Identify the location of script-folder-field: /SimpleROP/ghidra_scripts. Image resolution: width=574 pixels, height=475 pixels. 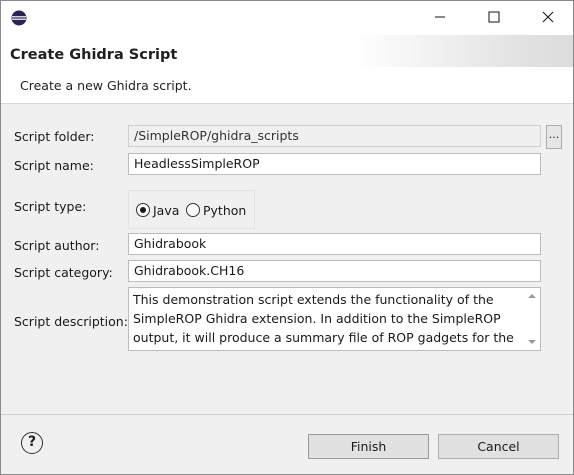
(334, 136).